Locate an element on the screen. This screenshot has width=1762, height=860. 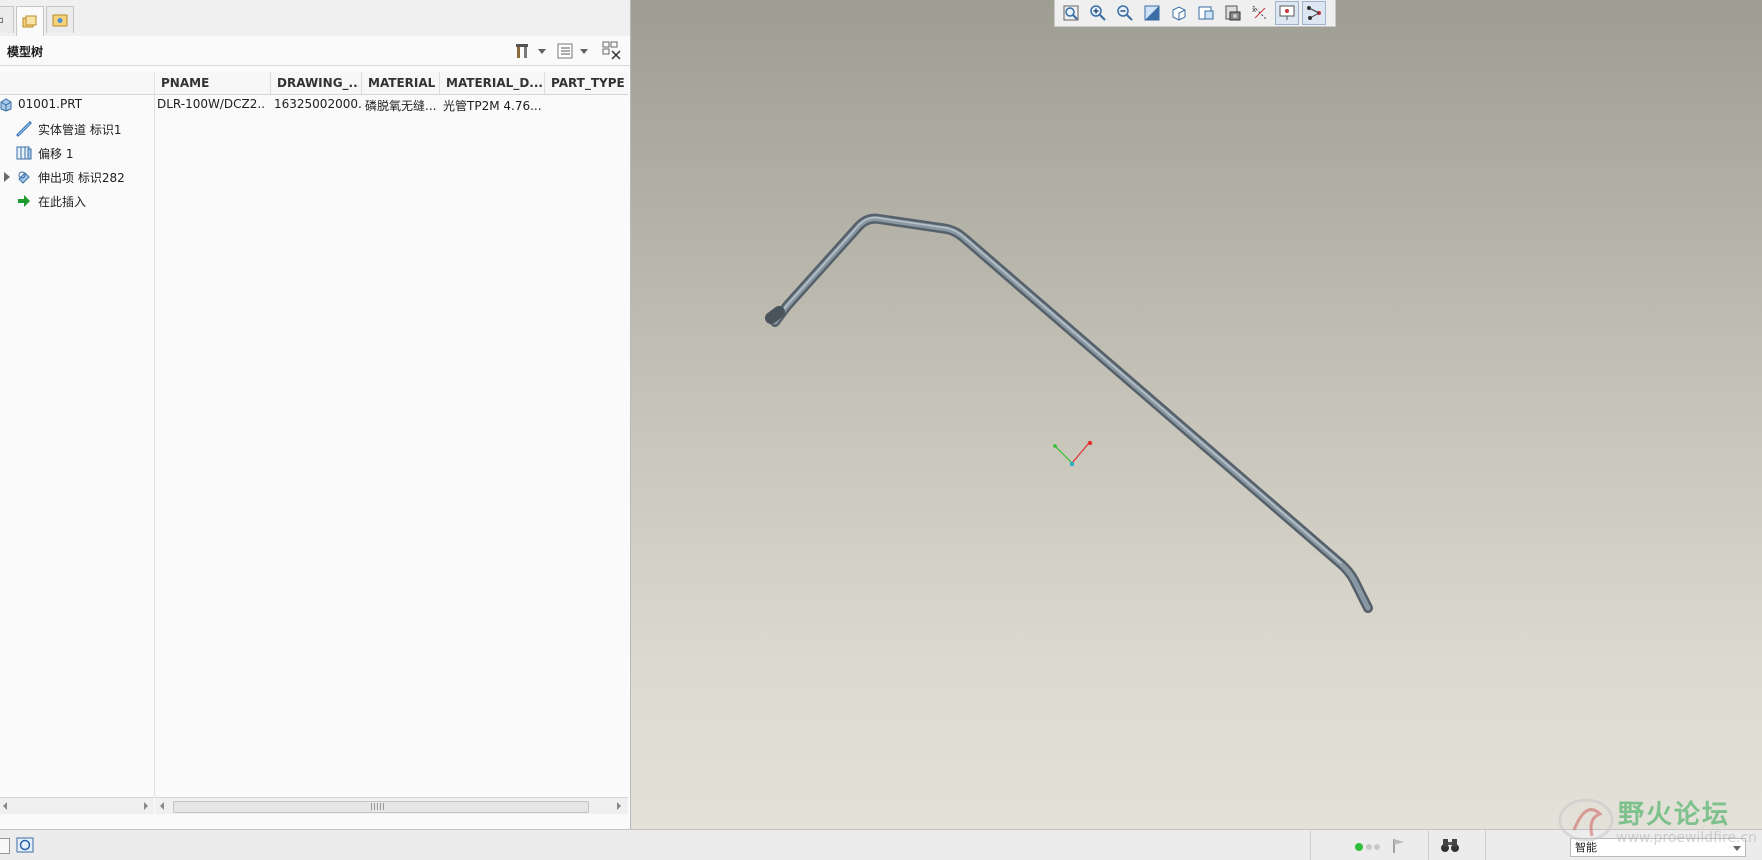
tree-filter-icon is located at coordinates (611, 50).